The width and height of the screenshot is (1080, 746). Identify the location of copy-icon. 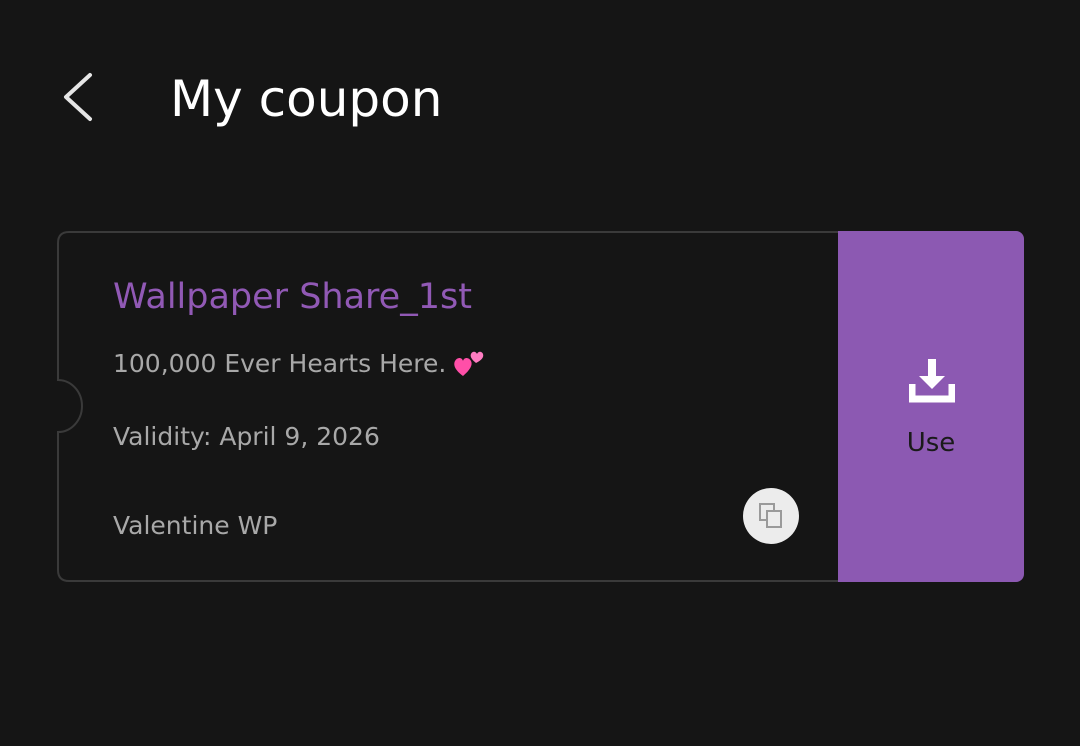
(770, 515).